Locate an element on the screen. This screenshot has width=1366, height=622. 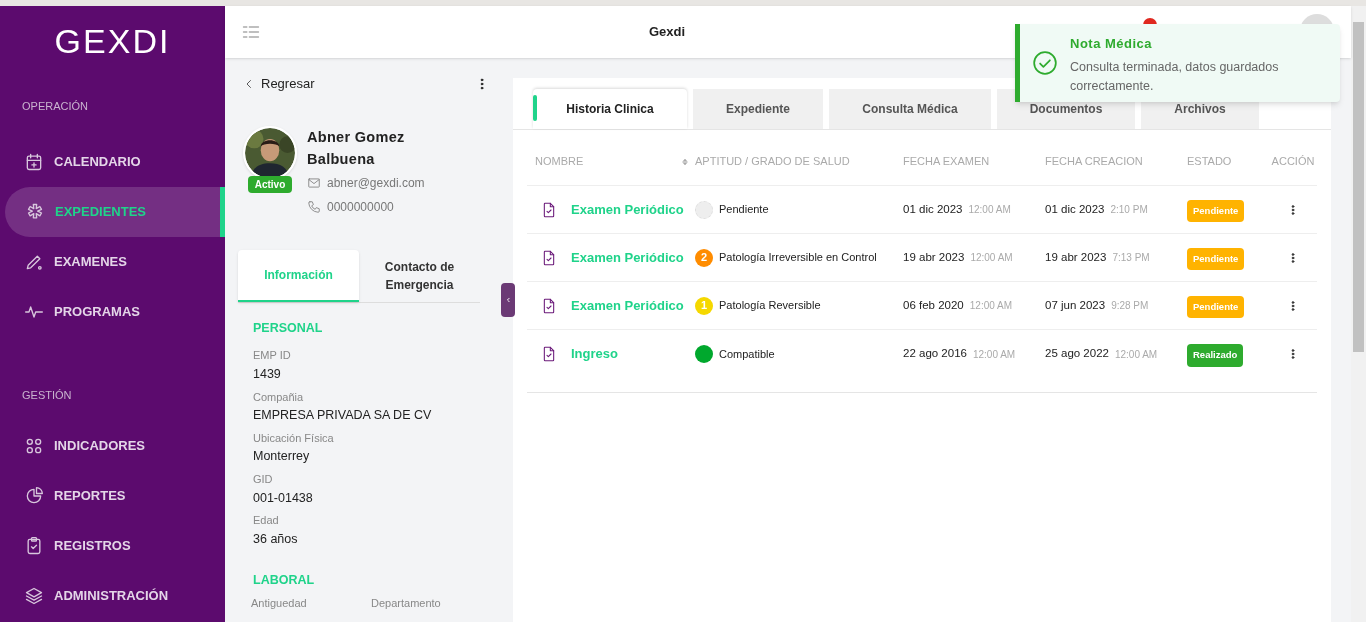
patient-name: Abner Gomez Balbuena is located at coordinates (356, 148).